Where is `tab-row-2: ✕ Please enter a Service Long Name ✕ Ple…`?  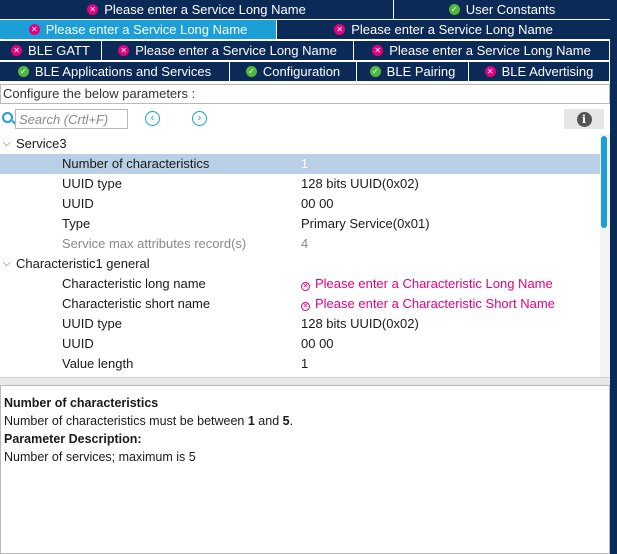 tab-row-2: ✕ Please enter a Service Long Name ✕ Ple… is located at coordinates (305, 29).